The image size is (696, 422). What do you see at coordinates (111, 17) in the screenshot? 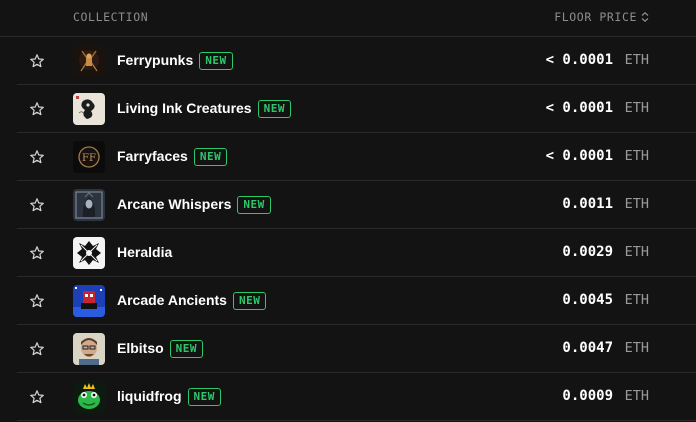
I see `collection-column-header: COLLECTION` at bounding box center [111, 17].